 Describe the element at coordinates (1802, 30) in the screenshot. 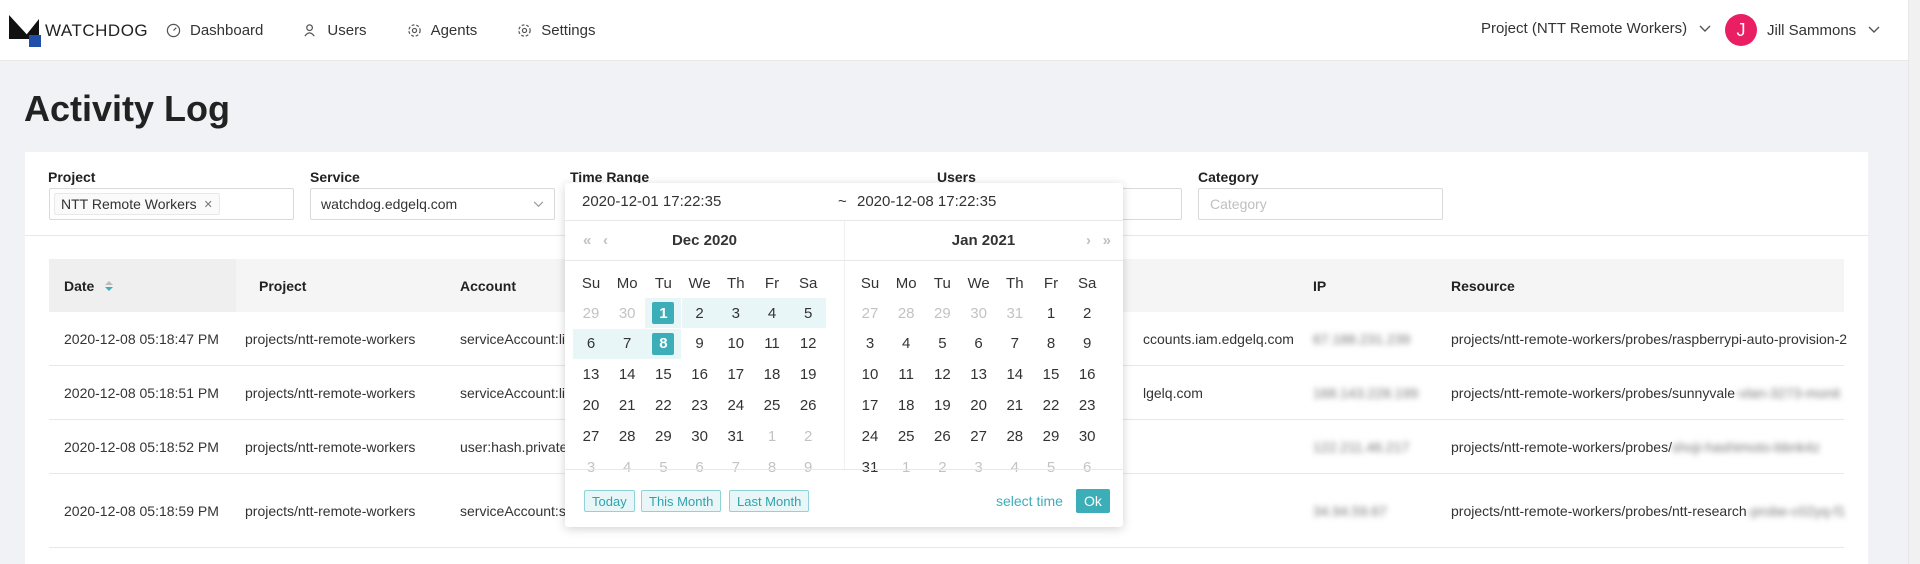

I see `user-menu: J Jill Sammons` at that location.